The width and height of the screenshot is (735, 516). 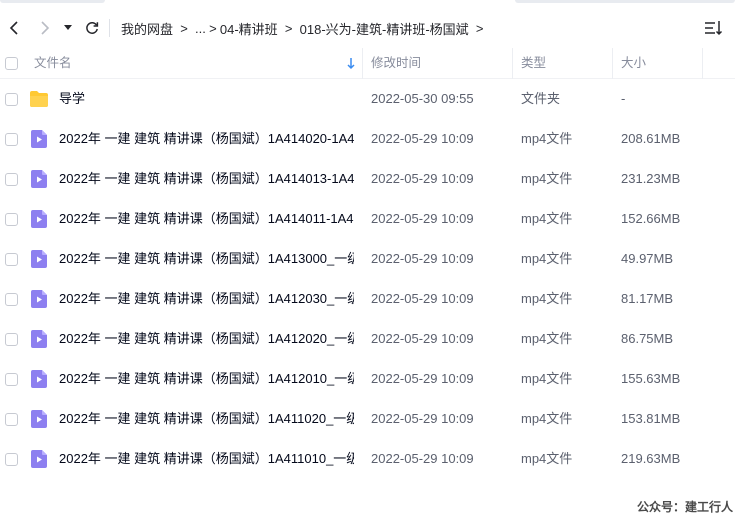 I want to click on sort-list-icon, so click(x=714, y=28).